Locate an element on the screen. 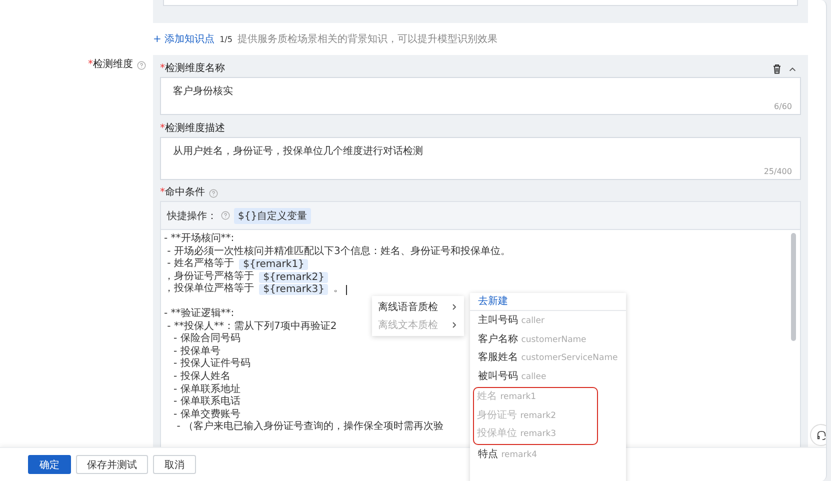 This screenshot has width=831, height=481. action-button: 保存并测试 is located at coordinates (112, 464).